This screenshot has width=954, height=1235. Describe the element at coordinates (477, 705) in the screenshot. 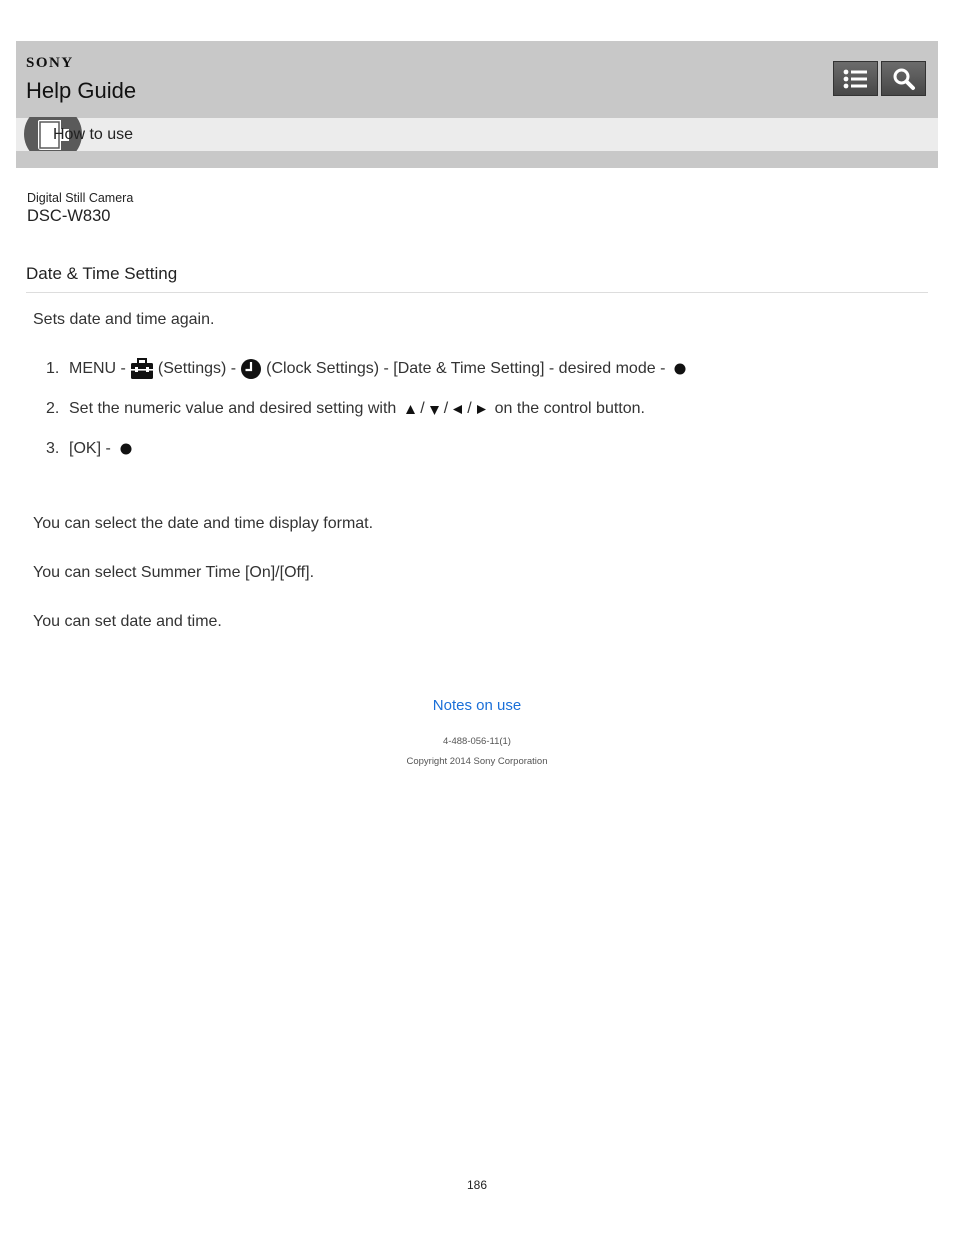

I see `notes-on-use-link: Notes on use` at that location.